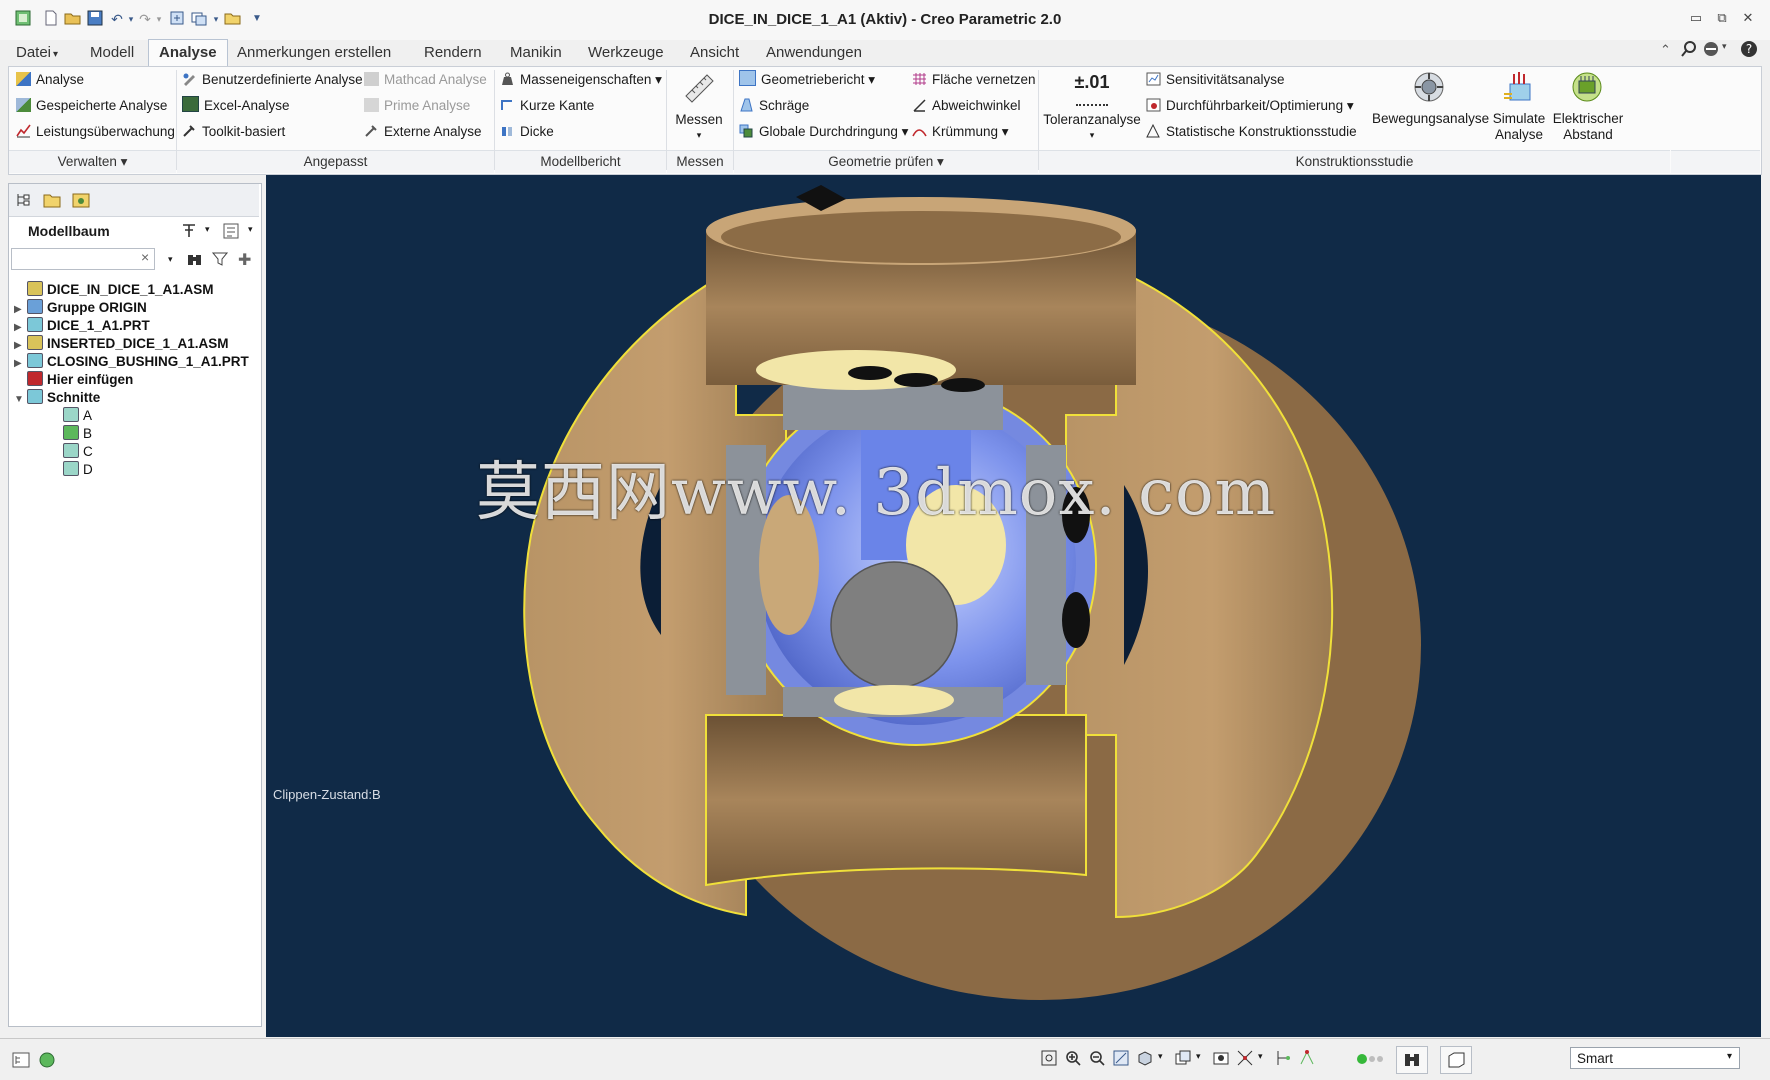 This screenshot has height=1080, width=1770. What do you see at coordinates (1076, 620) in the screenshot?
I see `pip` at bounding box center [1076, 620].